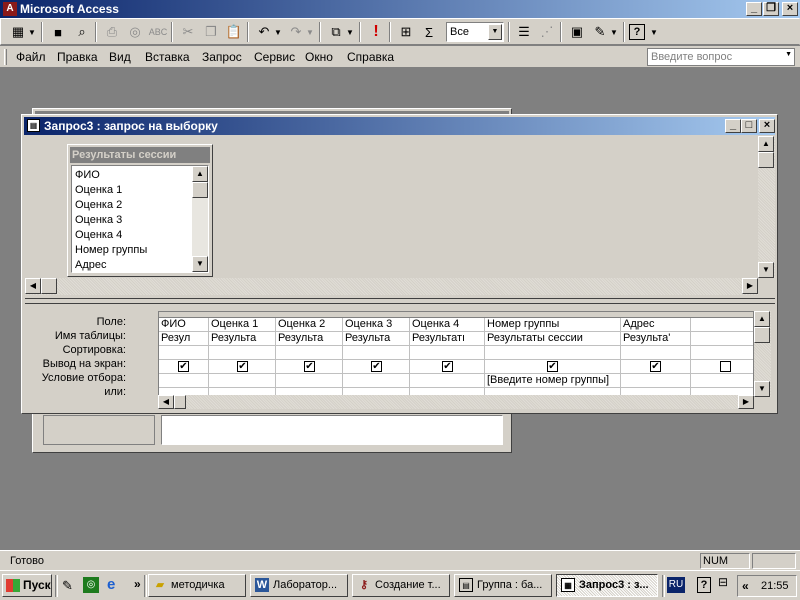 This screenshot has width=800, height=600. What do you see at coordinates (222, 57) in the screenshot?
I see `menu-query: Запрос` at bounding box center [222, 57].